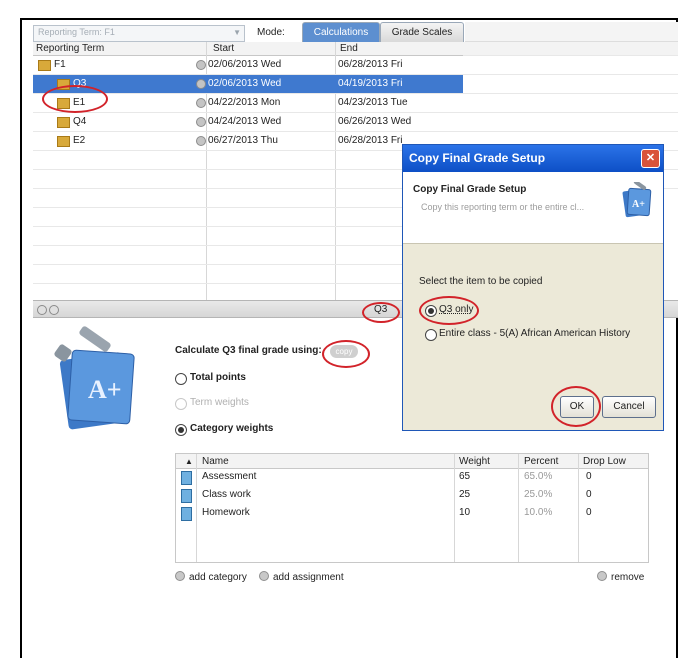 Image resolution: width=695 pixels, height=665 pixels. What do you see at coordinates (481, 281) in the screenshot?
I see `select-item-label: Select the item to be copied` at bounding box center [481, 281].